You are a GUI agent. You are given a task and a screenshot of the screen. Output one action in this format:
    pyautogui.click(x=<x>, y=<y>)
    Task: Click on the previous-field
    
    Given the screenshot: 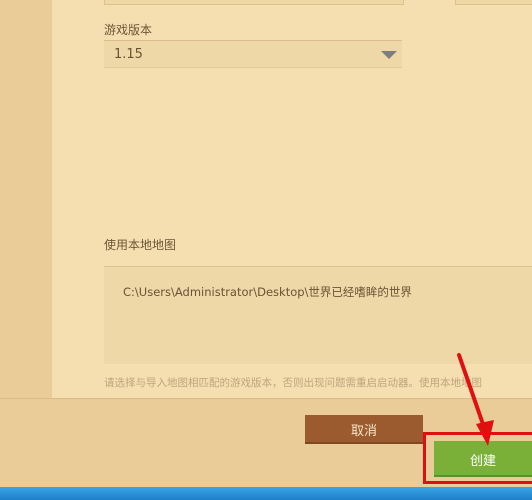 What is the action you would take?
    pyautogui.click(x=254, y=2)
    